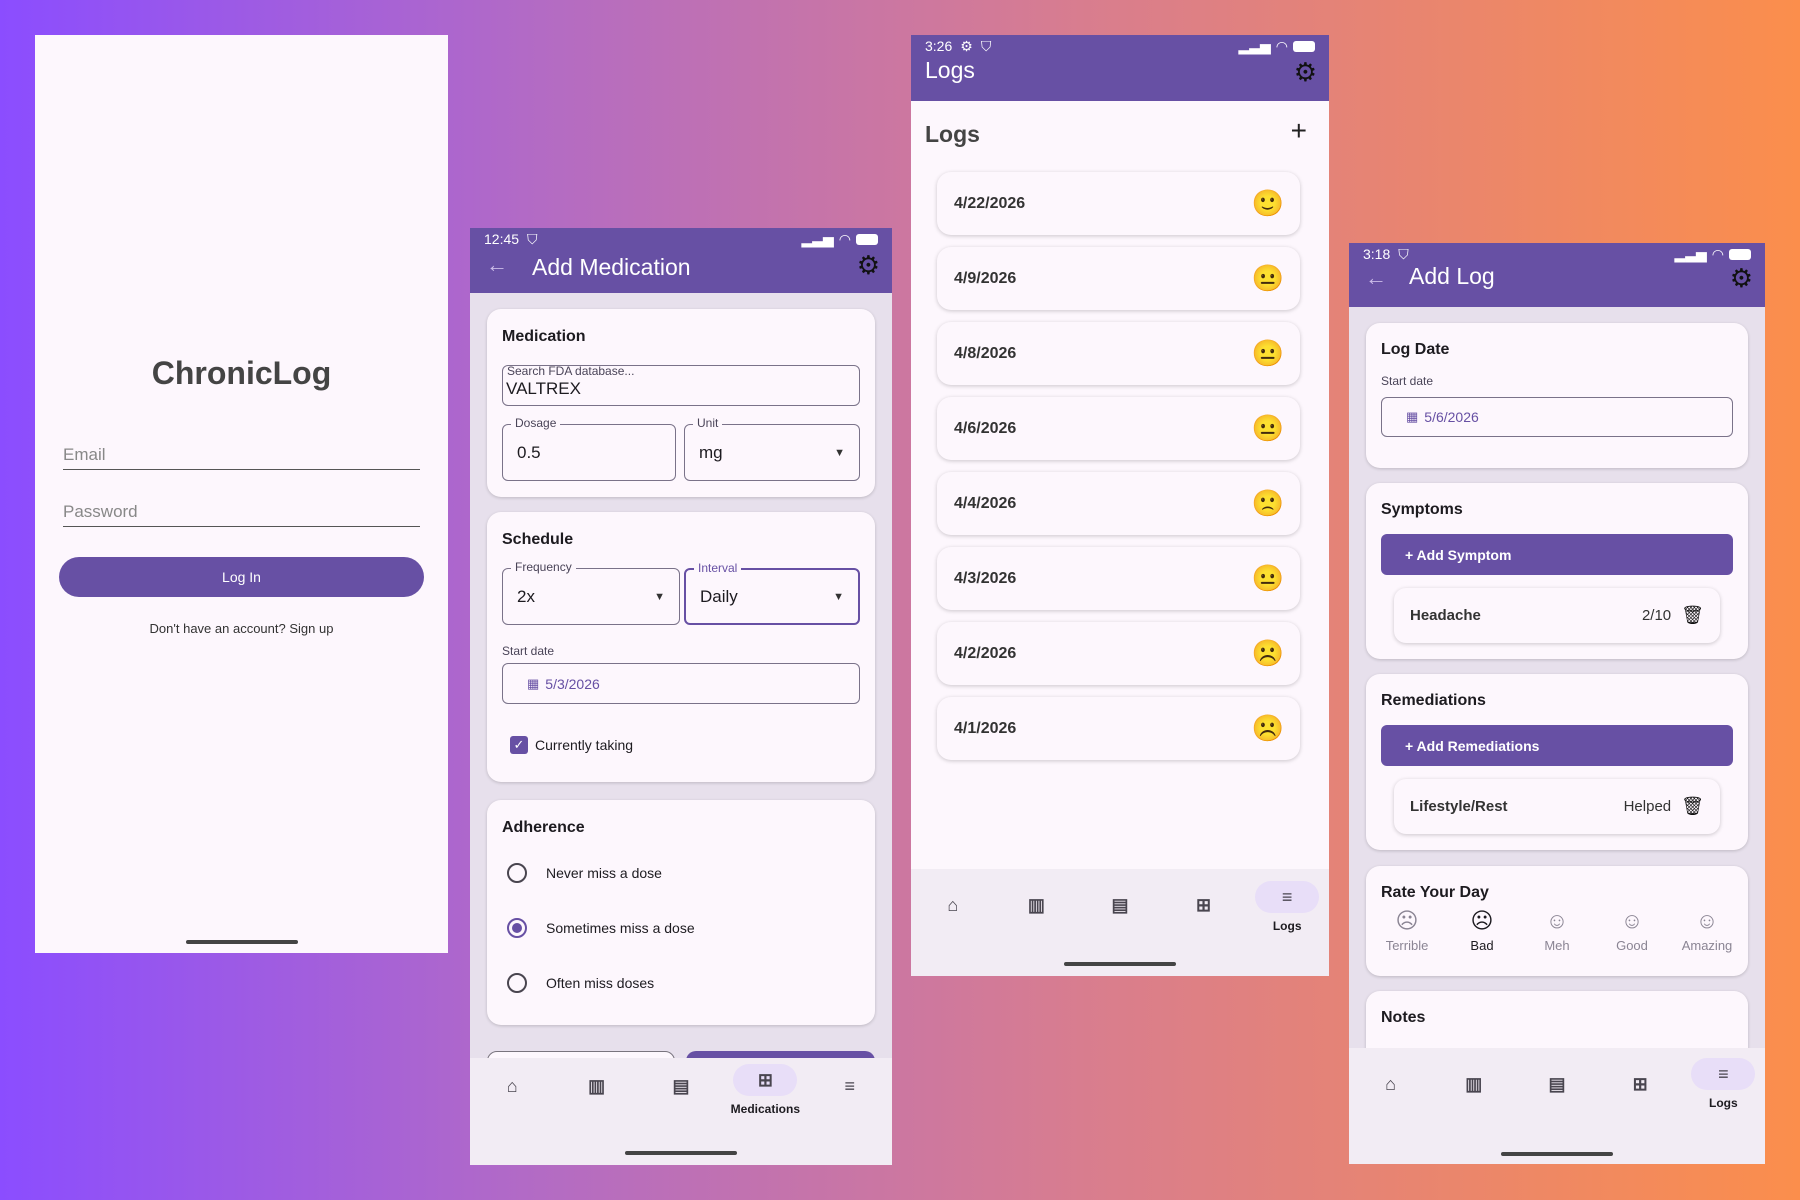  Describe the element at coordinates (681, 385) in the screenshot. I see `search-input: Search FDA database... VALTREX` at that location.